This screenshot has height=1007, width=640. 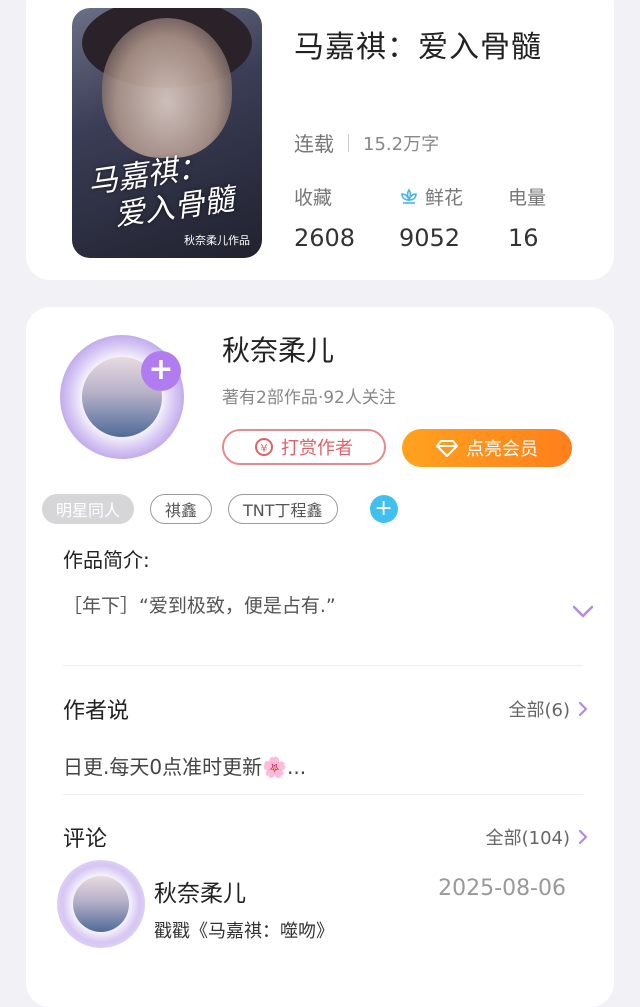 I want to click on stat-favorites-value: 2608, so click(x=325, y=238).